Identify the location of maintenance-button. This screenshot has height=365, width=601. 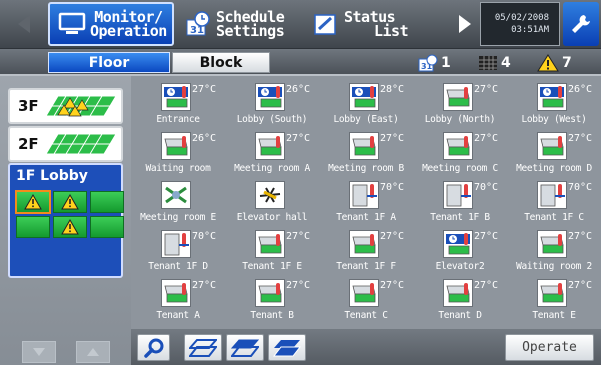
(581, 24).